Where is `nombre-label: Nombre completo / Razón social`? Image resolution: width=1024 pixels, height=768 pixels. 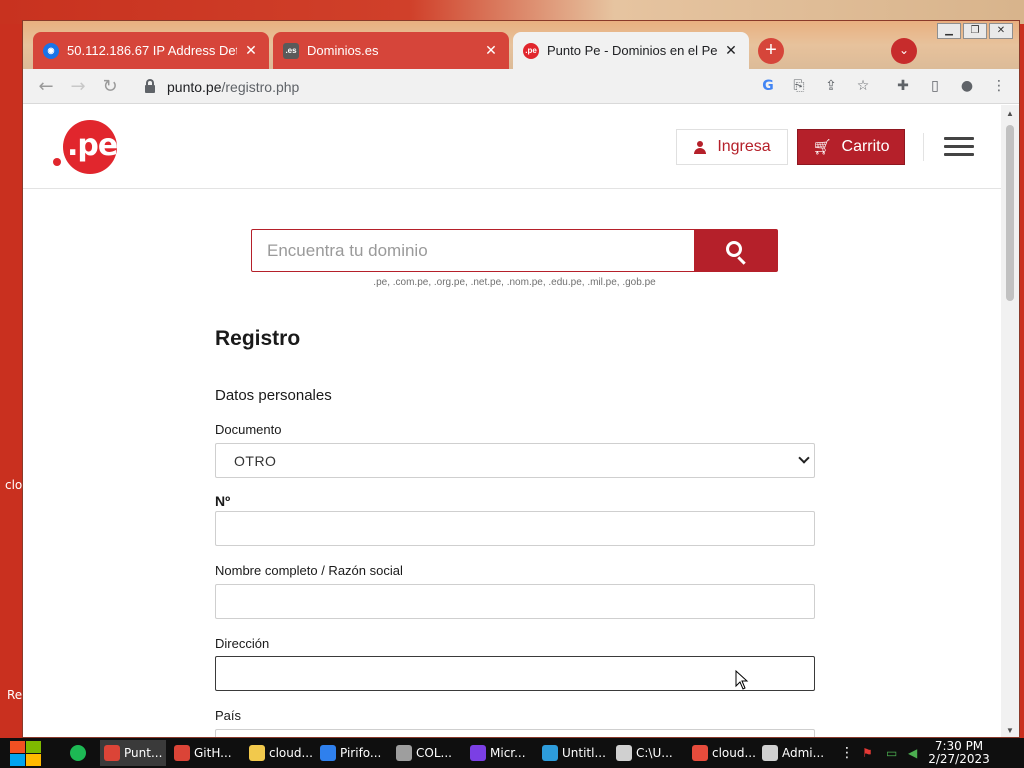 nombre-label: Nombre completo / Razón social is located at coordinates (309, 570).